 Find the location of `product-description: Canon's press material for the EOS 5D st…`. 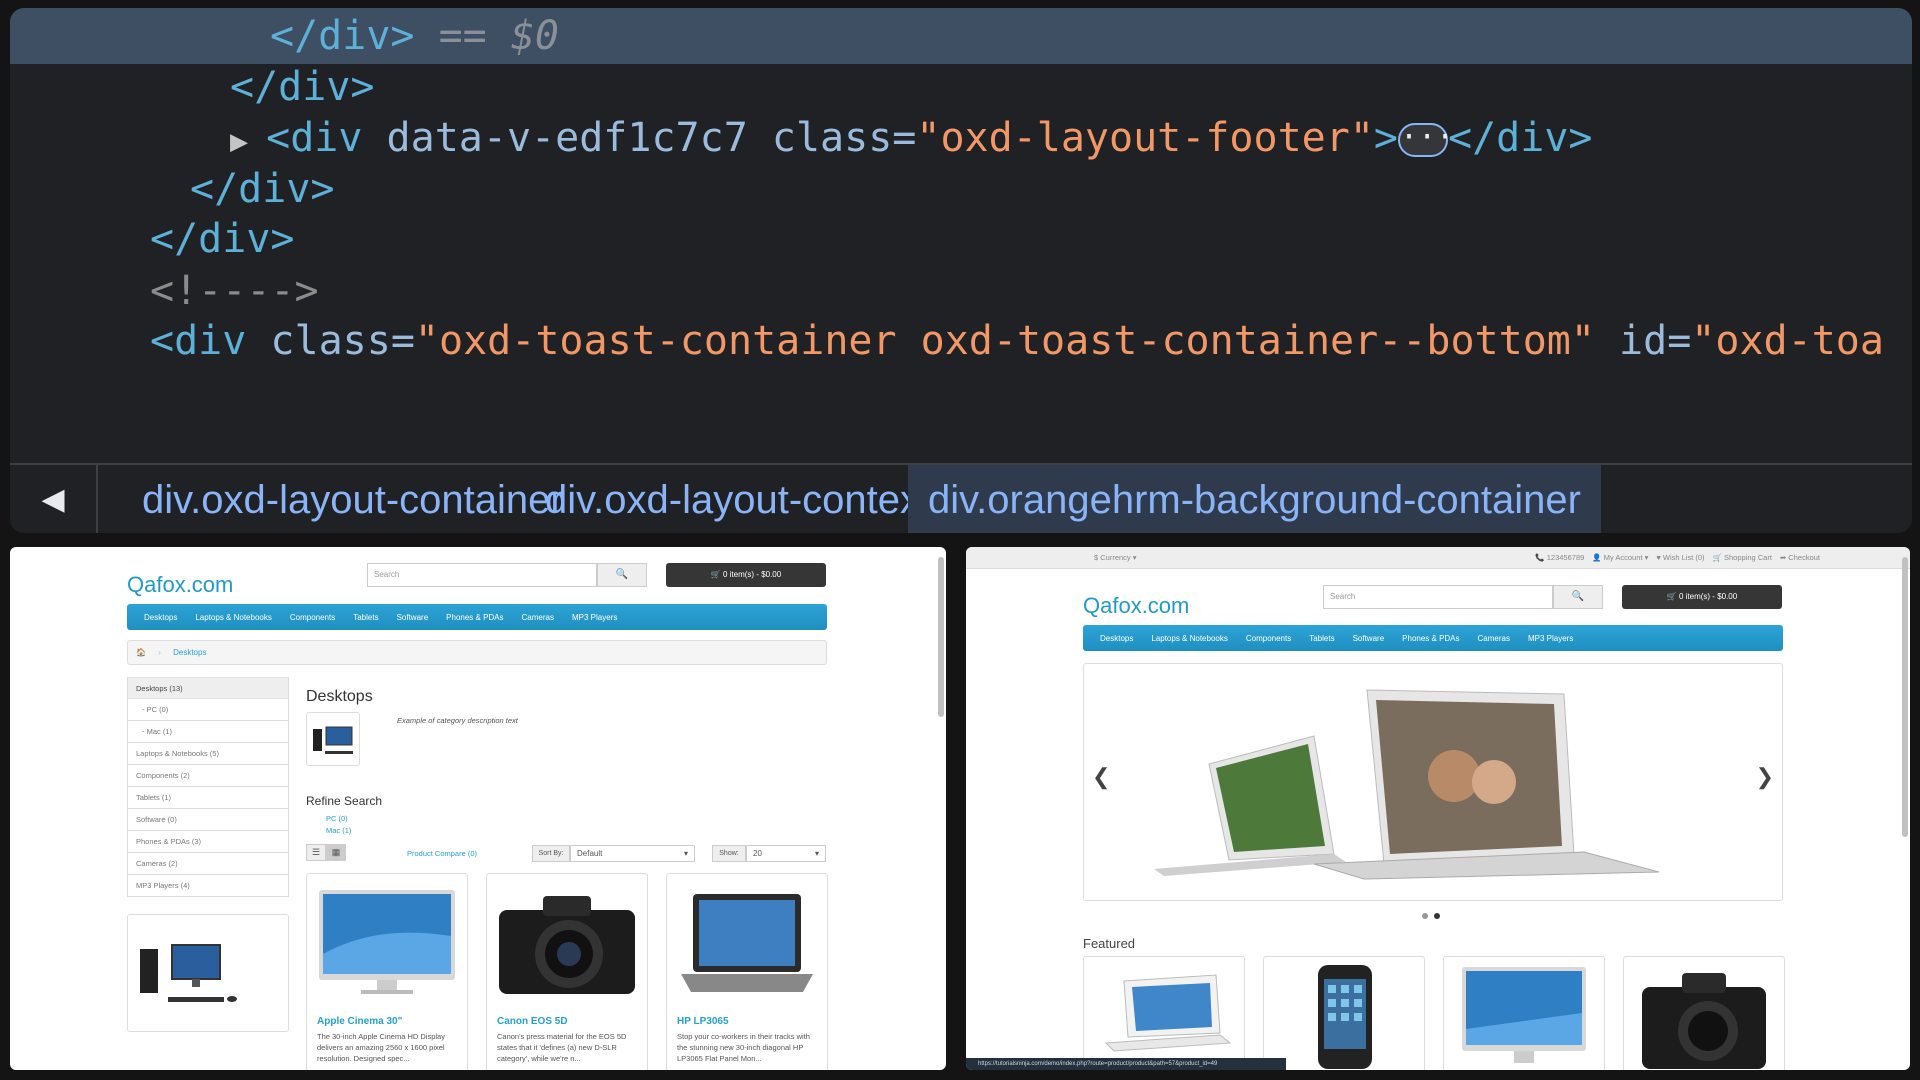

product-description: Canon's press material for the EOS 5D st… is located at coordinates (562, 1047).